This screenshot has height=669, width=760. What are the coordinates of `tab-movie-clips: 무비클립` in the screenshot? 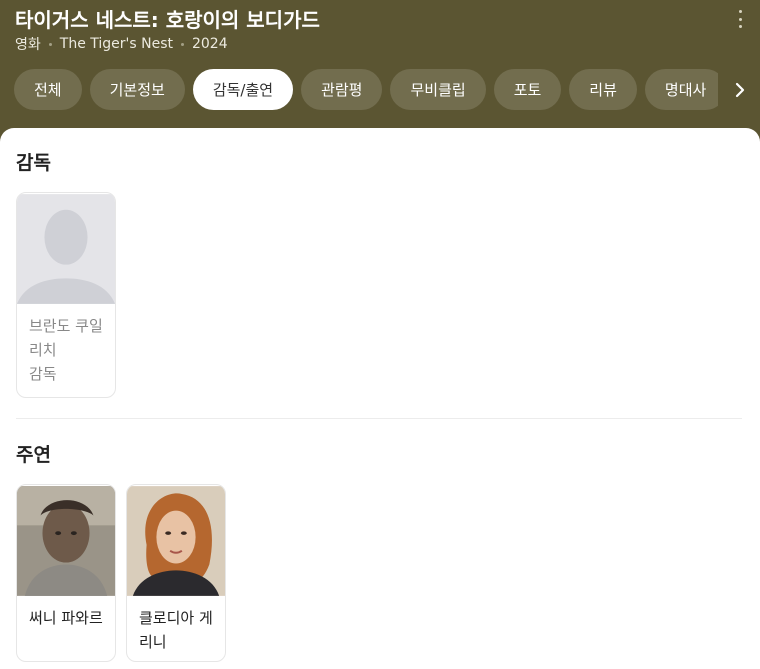 It's located at (438, 89).